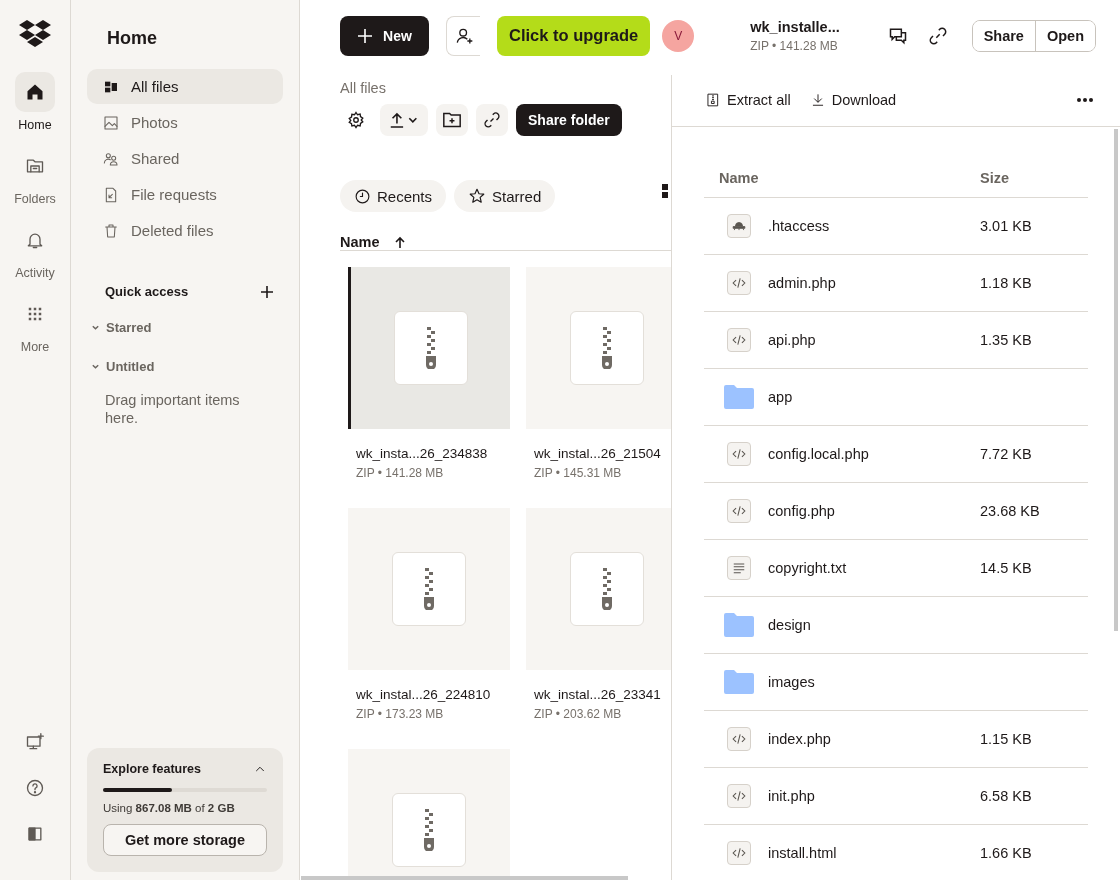 The image size is (1120, 880). Describe the element at coordinates (802, 283) in the screenshot. I see `file-name: admin.php` at that location.